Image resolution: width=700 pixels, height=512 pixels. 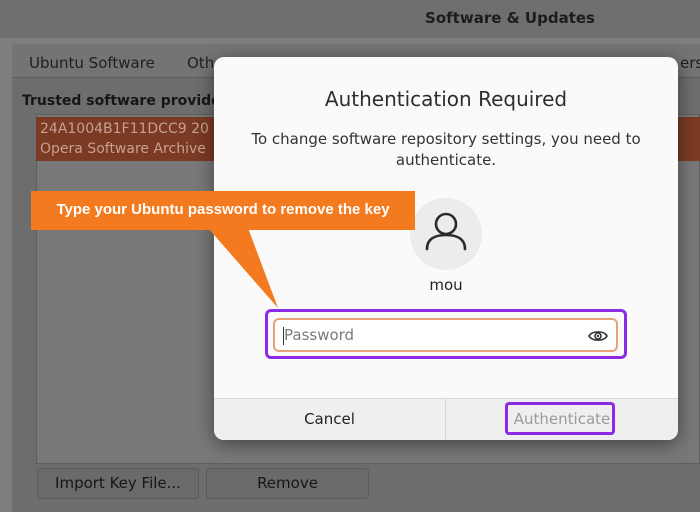 What do you see at coordinates (121, 101) in the screenshot?
I see `trusted-providers-label: Trusted software provide` at bounding box center [121, 101].